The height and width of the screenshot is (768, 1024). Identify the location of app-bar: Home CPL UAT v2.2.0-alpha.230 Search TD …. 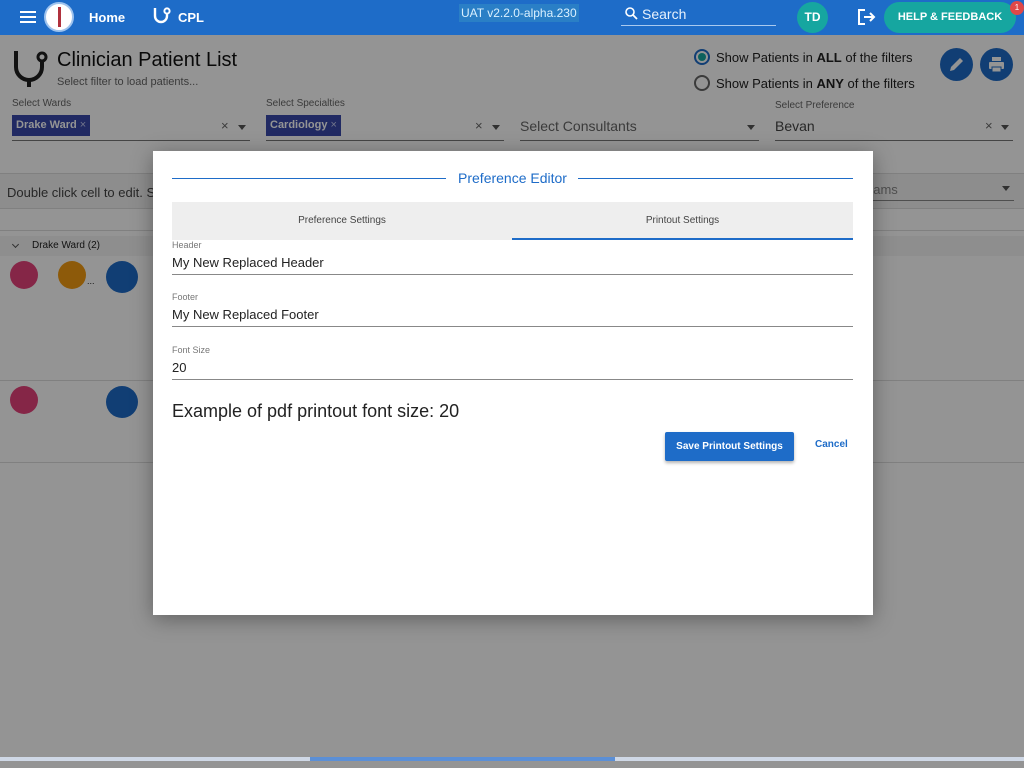
(512, 17).